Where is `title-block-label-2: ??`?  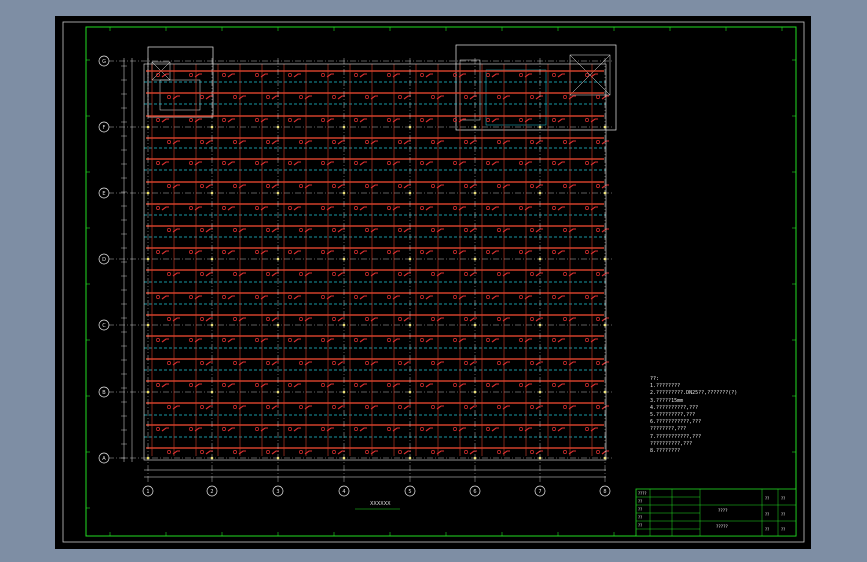 title-block-label-2: ?? is located at coordinates (767, 514).